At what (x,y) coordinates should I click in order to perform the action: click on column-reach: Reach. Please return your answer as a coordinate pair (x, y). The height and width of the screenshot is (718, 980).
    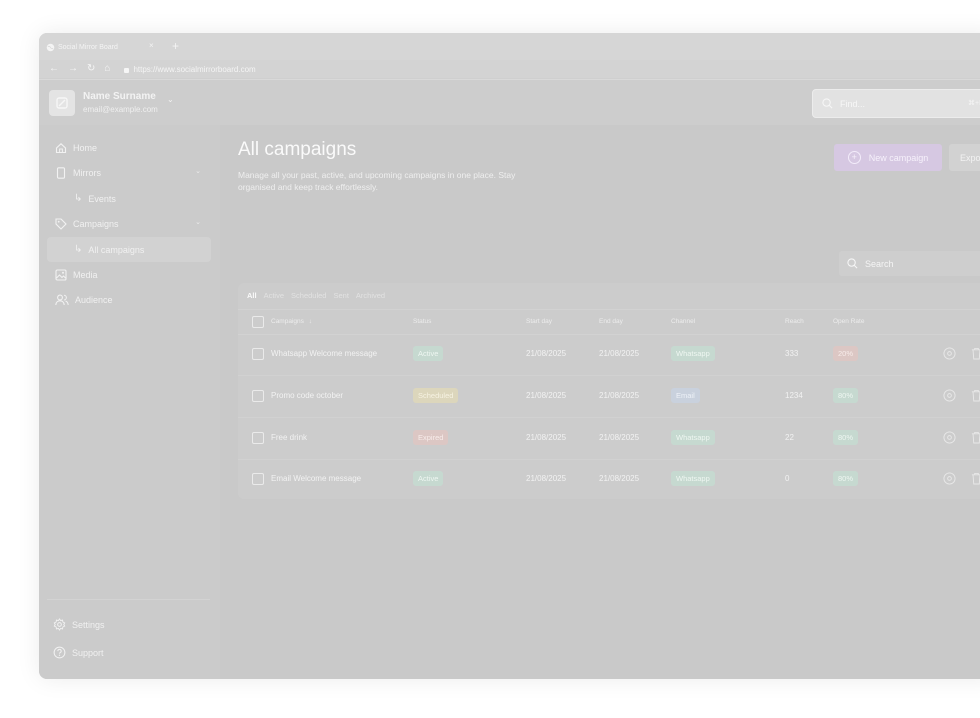
    Looking at the image, I should click on (794, 321).